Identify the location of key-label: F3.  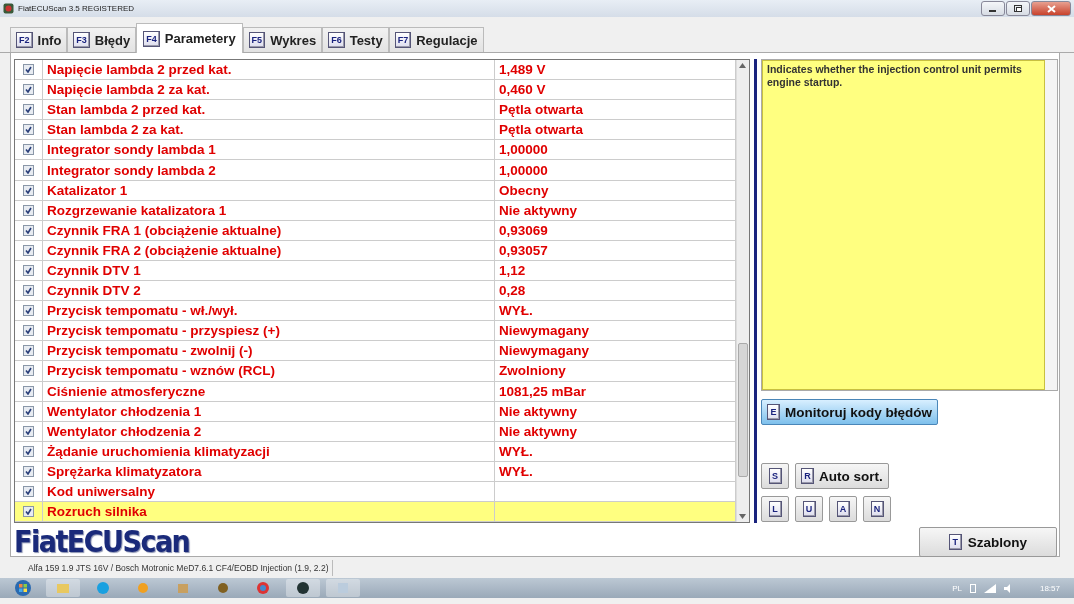
(81, 40).